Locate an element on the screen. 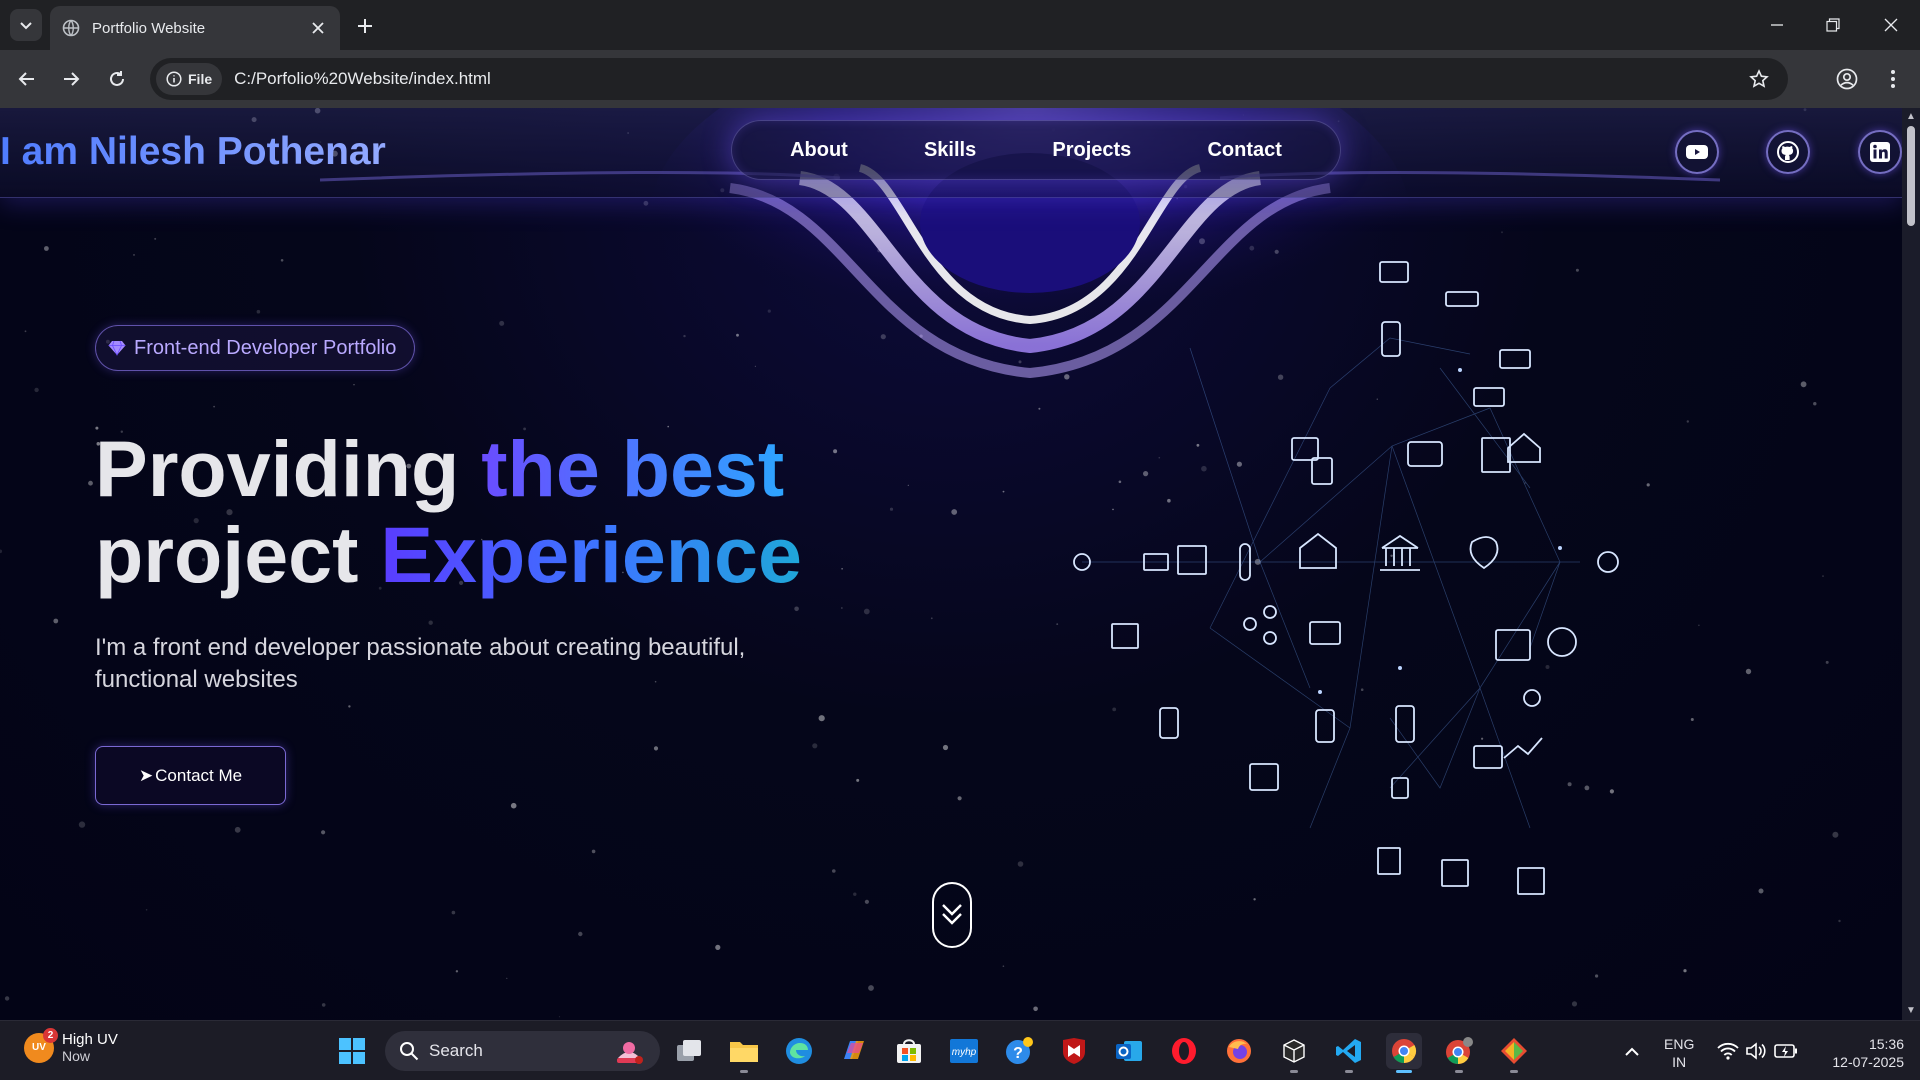 This screenshot has width=1920, height=1080. page-scrollbar: ▲ ▼ is located at coordinates (1911, 564).